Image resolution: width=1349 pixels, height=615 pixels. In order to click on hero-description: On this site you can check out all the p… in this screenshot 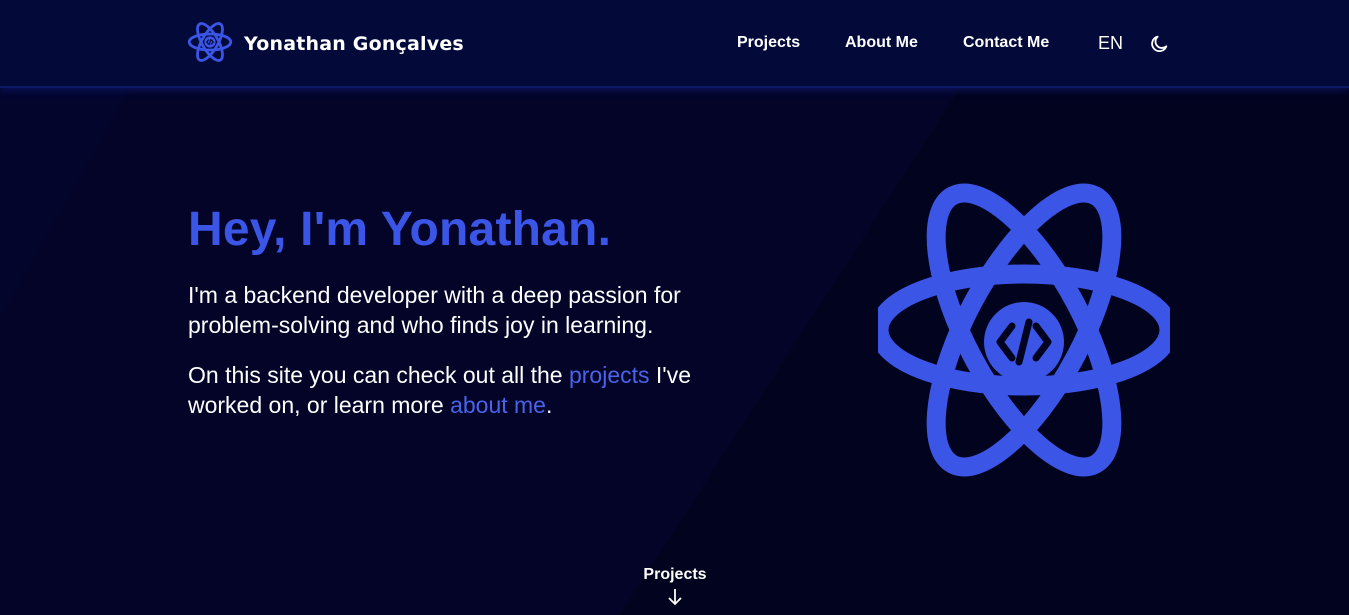, I will do `click(478, 390)`.